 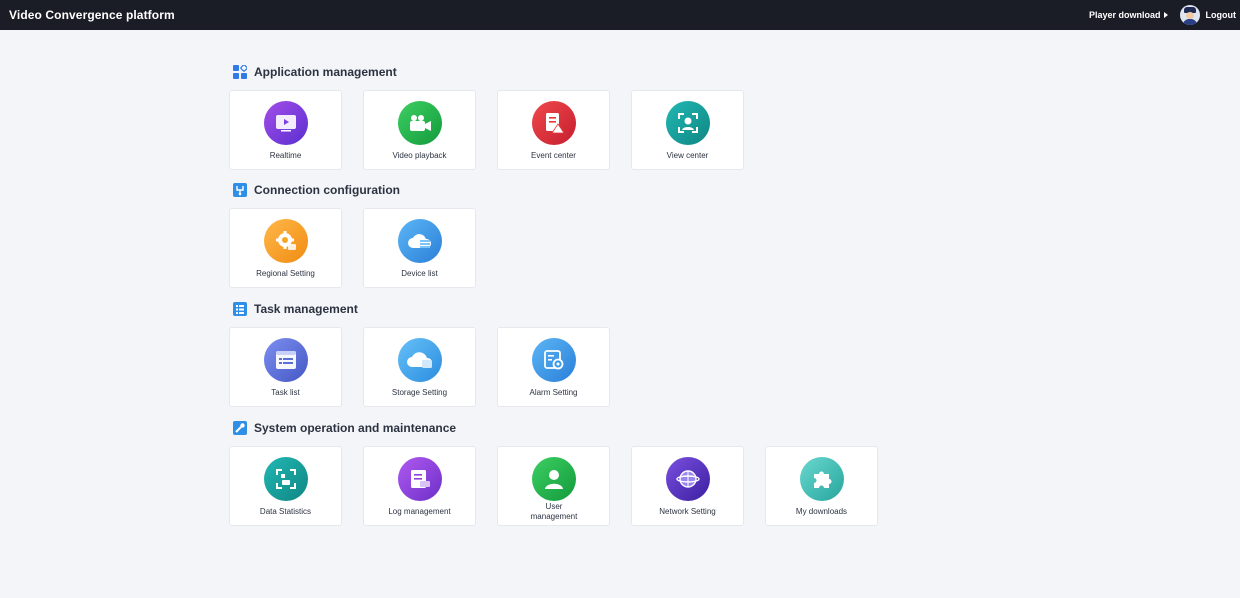 What do you see at coordinates (554, 479) in the screenshot?
I see `user-icon` at bounding box center [554, 479].